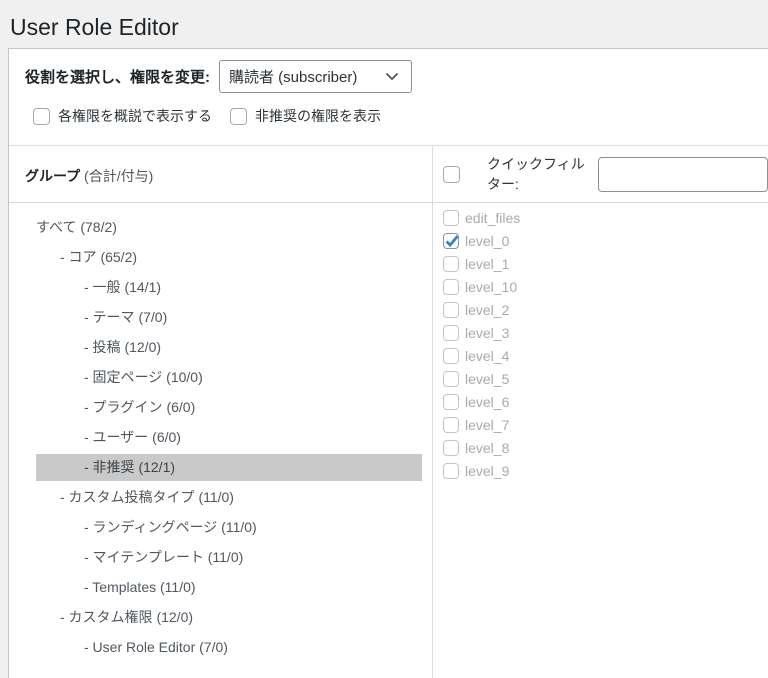 The width and height of the screenshot is (768, 678). Describe the element at coordinates (229, 587) in the screenshot. I see `group-tree-item: - Templates (11/0)` at that location.